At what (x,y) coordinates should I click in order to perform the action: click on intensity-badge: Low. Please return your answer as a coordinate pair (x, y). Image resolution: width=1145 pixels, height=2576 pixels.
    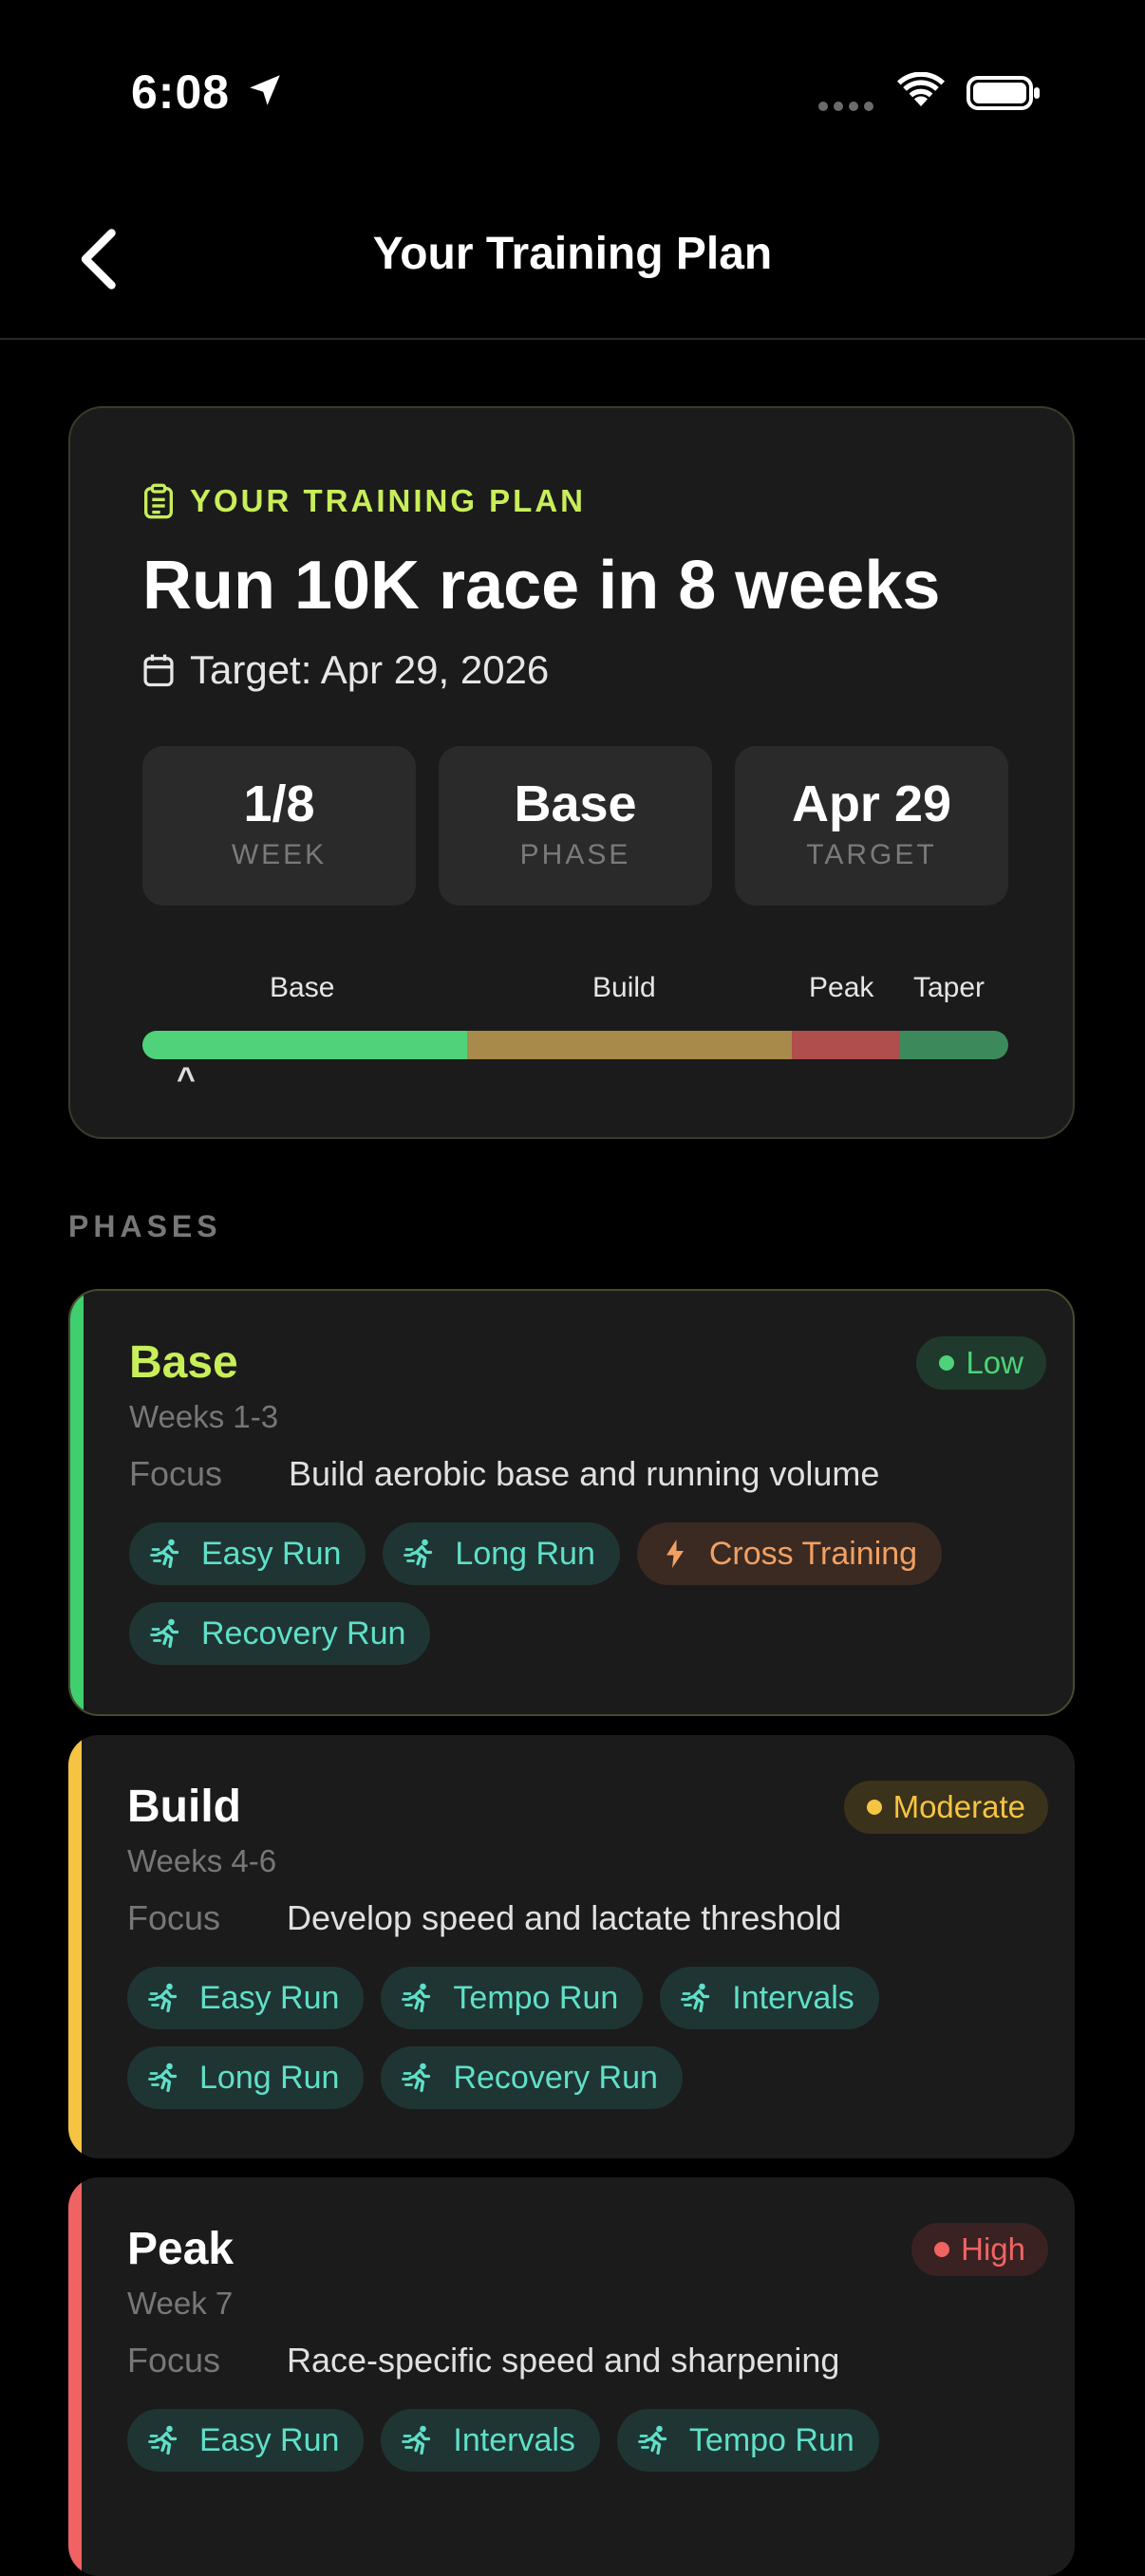
    Looking at the image, I should click on (981, 1363).